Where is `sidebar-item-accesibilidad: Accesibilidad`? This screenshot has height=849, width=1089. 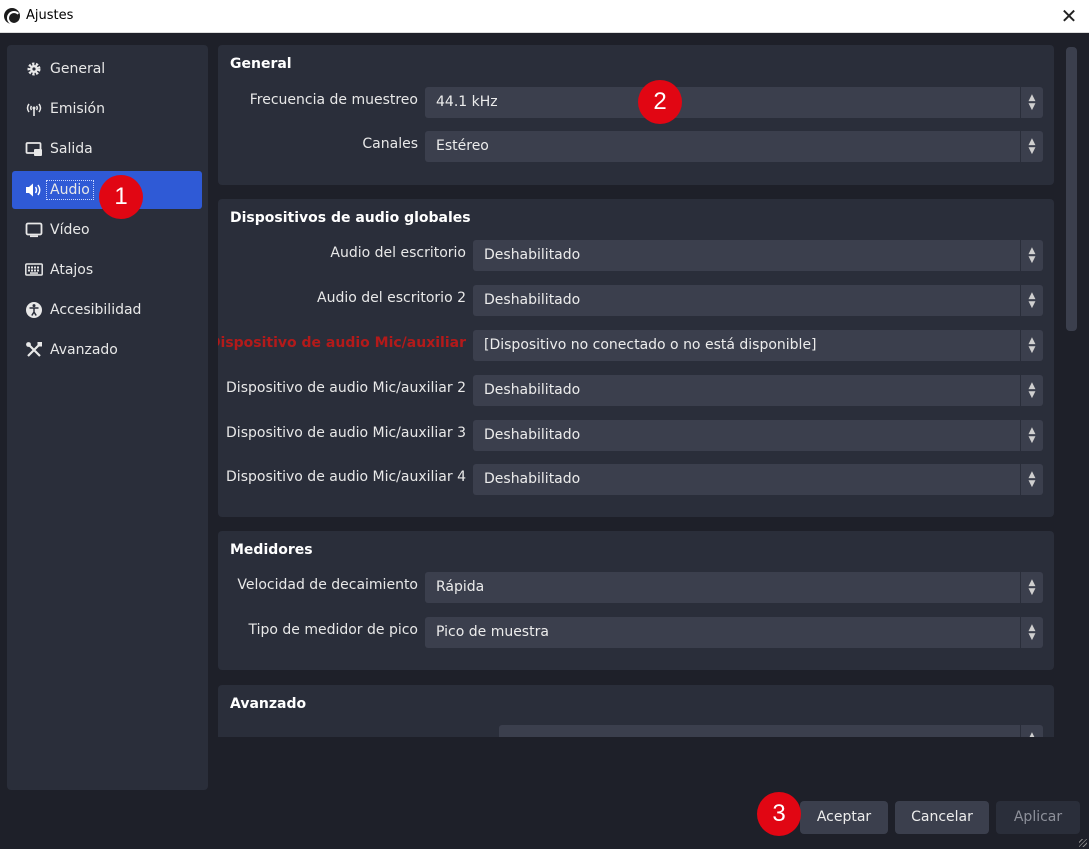 sidebar-item-accesibilidad: Accesibilidad is located at coordinates (107, 310).